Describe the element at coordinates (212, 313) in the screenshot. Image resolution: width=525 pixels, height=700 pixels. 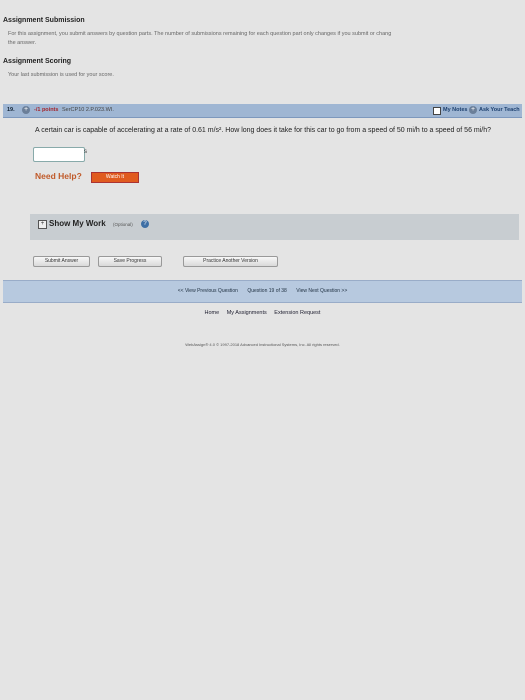
I see `home-link: Home` at that location.